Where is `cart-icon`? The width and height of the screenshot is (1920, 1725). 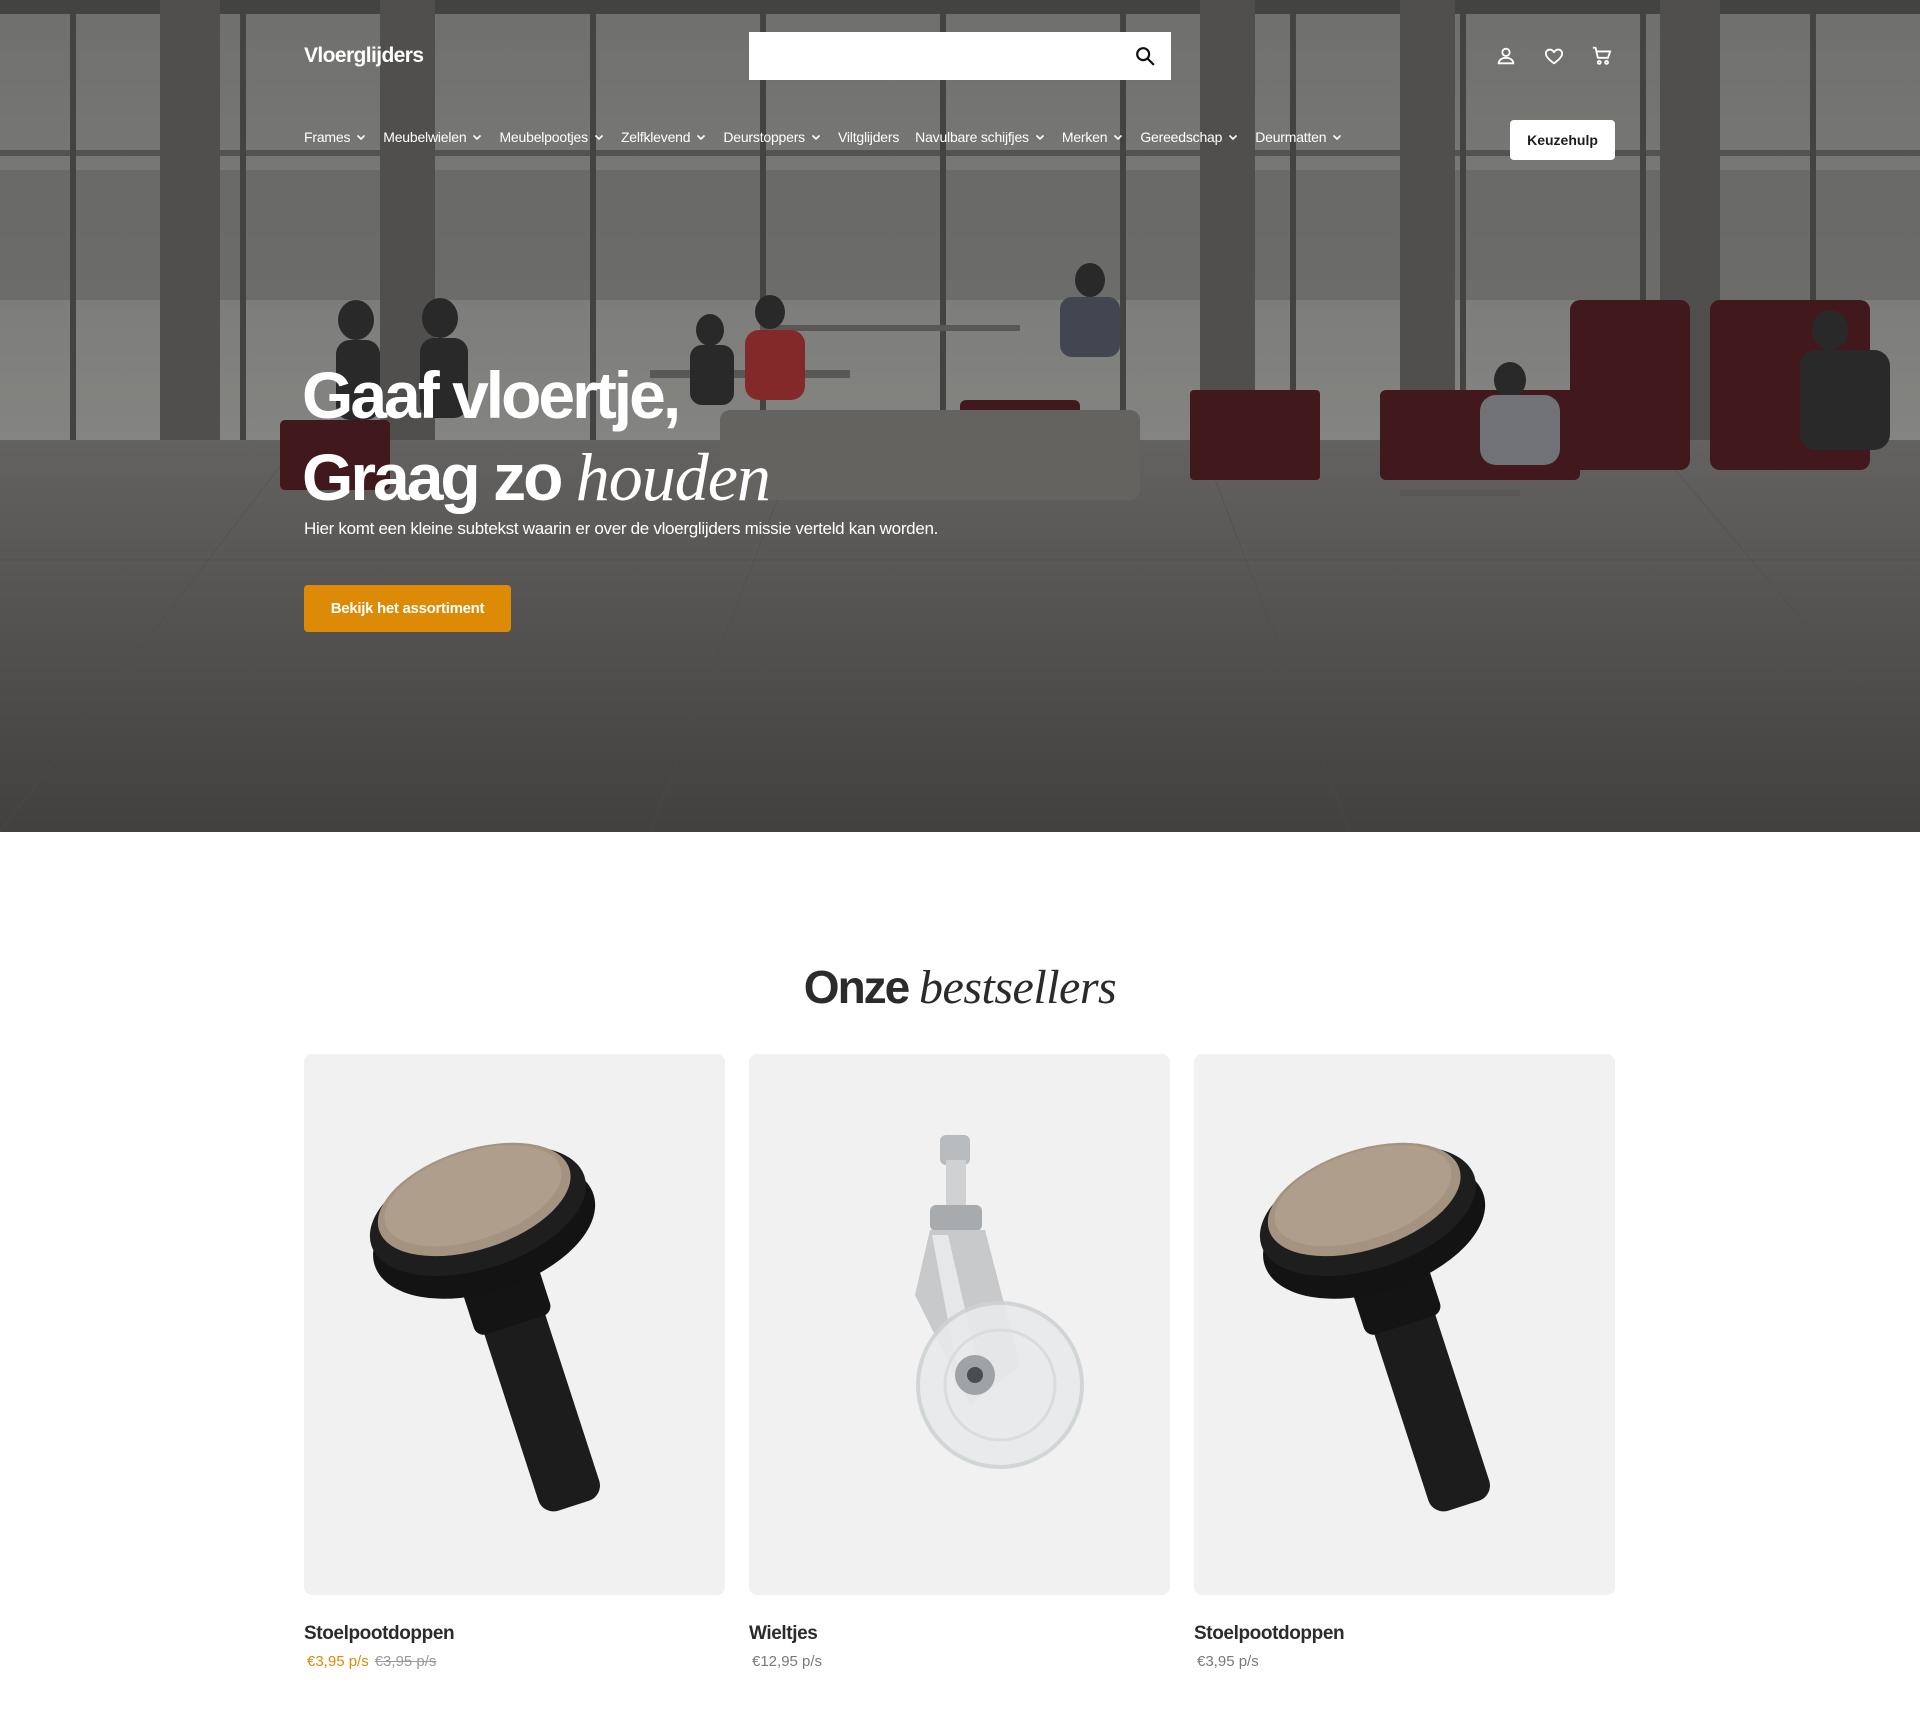 cart-icon is located at coordinates (1602, 56).